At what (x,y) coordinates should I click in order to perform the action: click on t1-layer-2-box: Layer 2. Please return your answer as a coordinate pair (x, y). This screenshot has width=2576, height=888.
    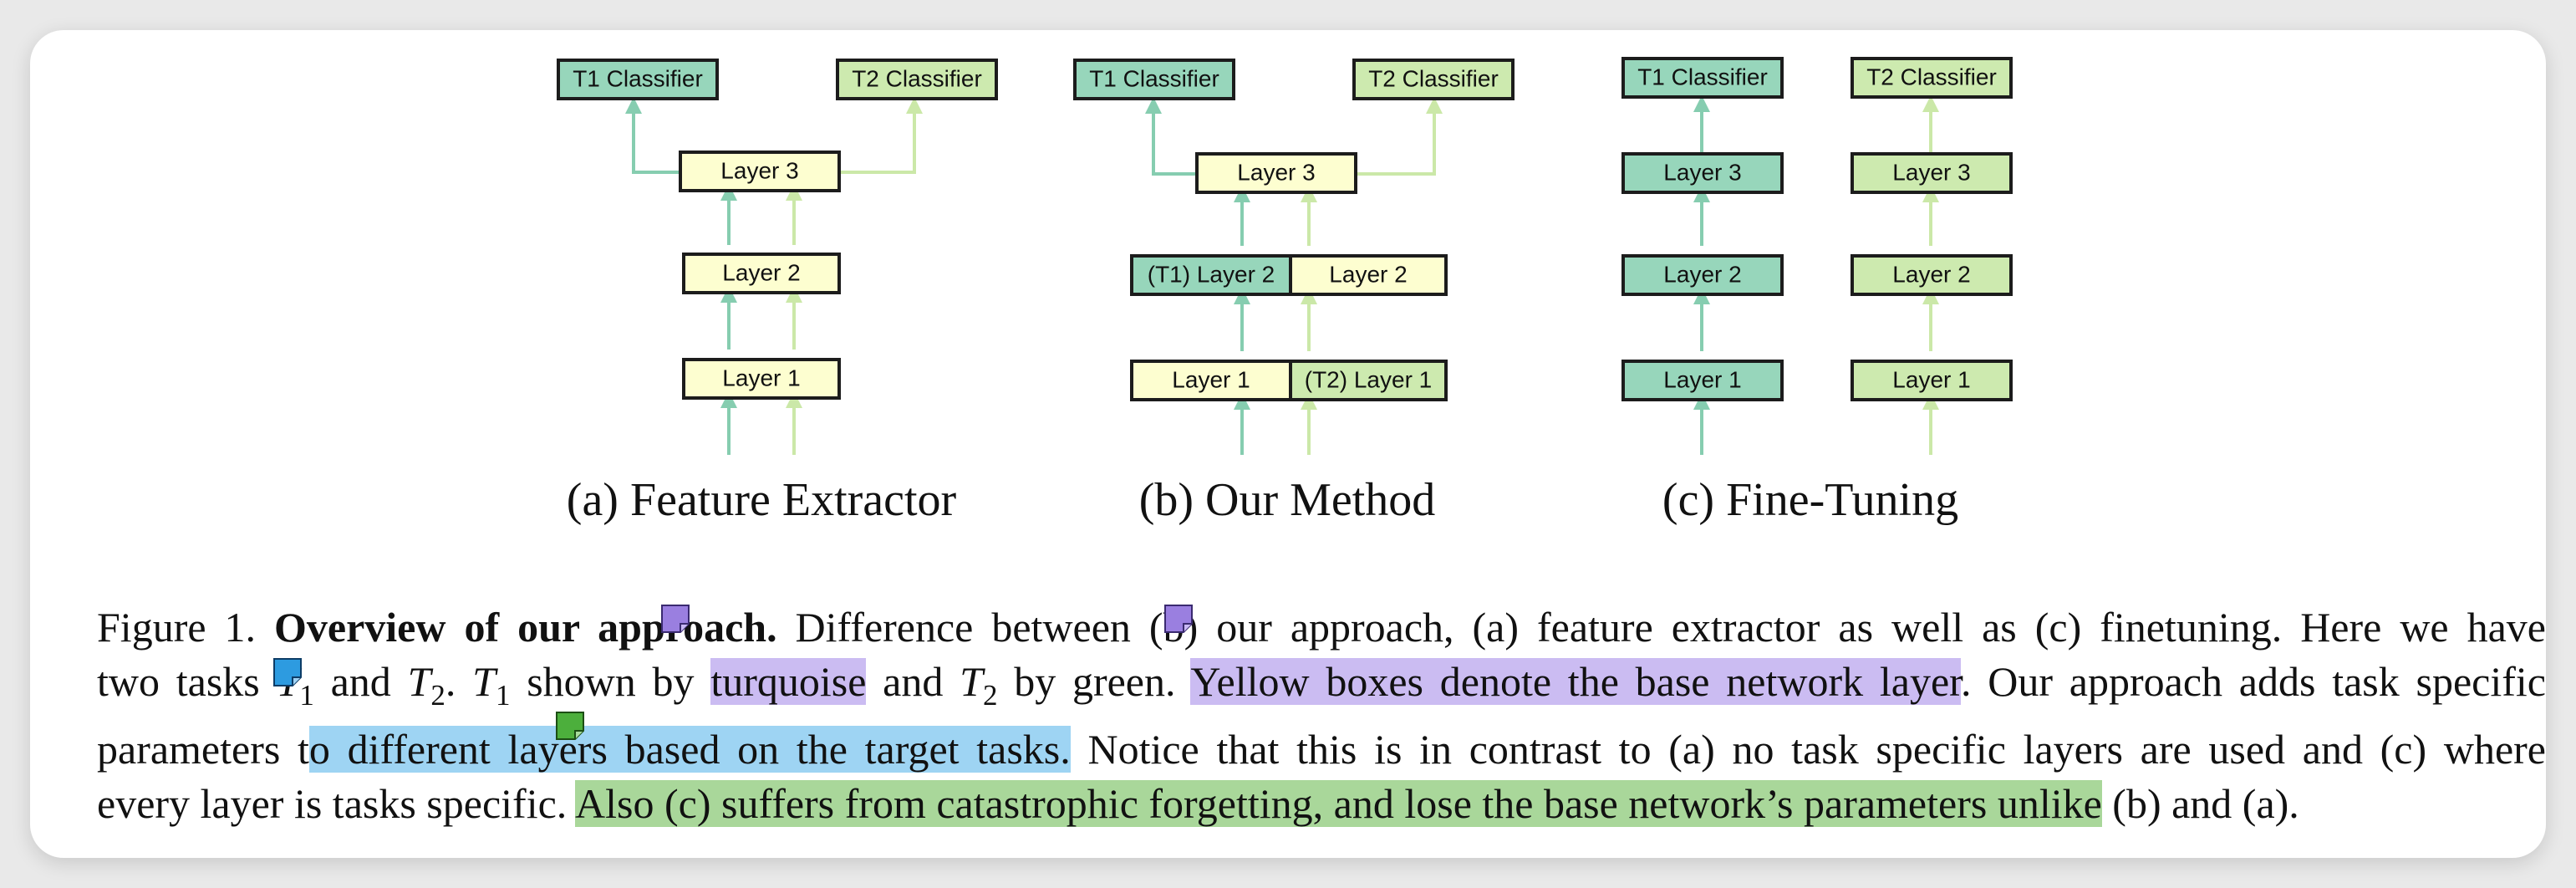
    Looking at the image, I should click on (1702, 275).